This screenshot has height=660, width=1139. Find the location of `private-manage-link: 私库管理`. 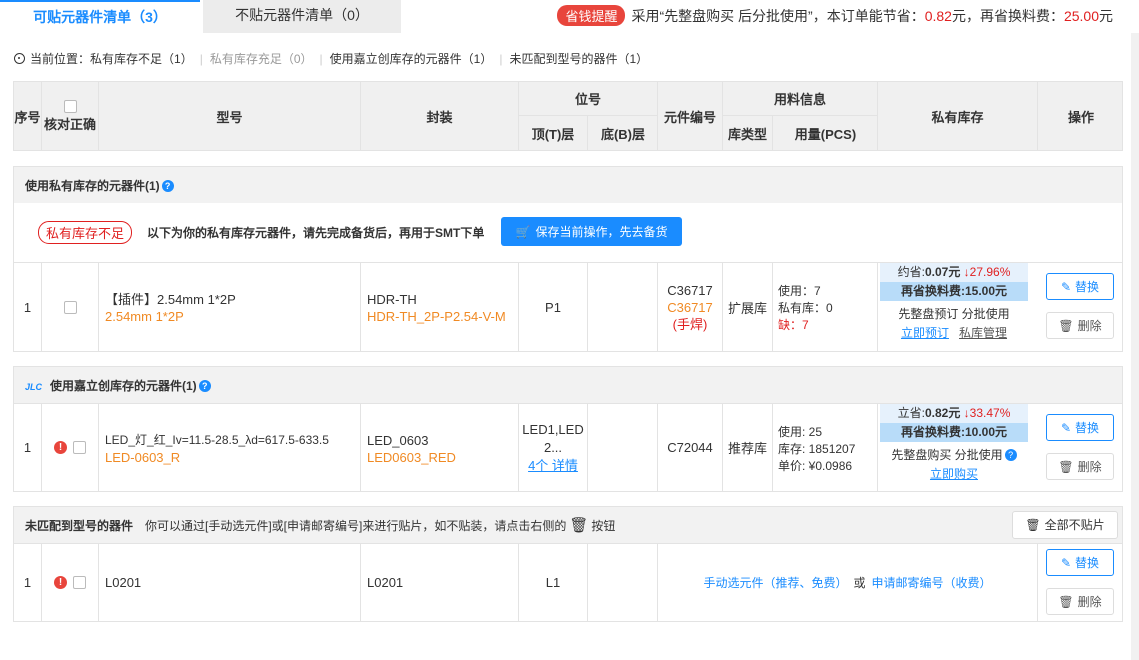

private-manage-link: 私库管理 is located at coordinates (983, 333).